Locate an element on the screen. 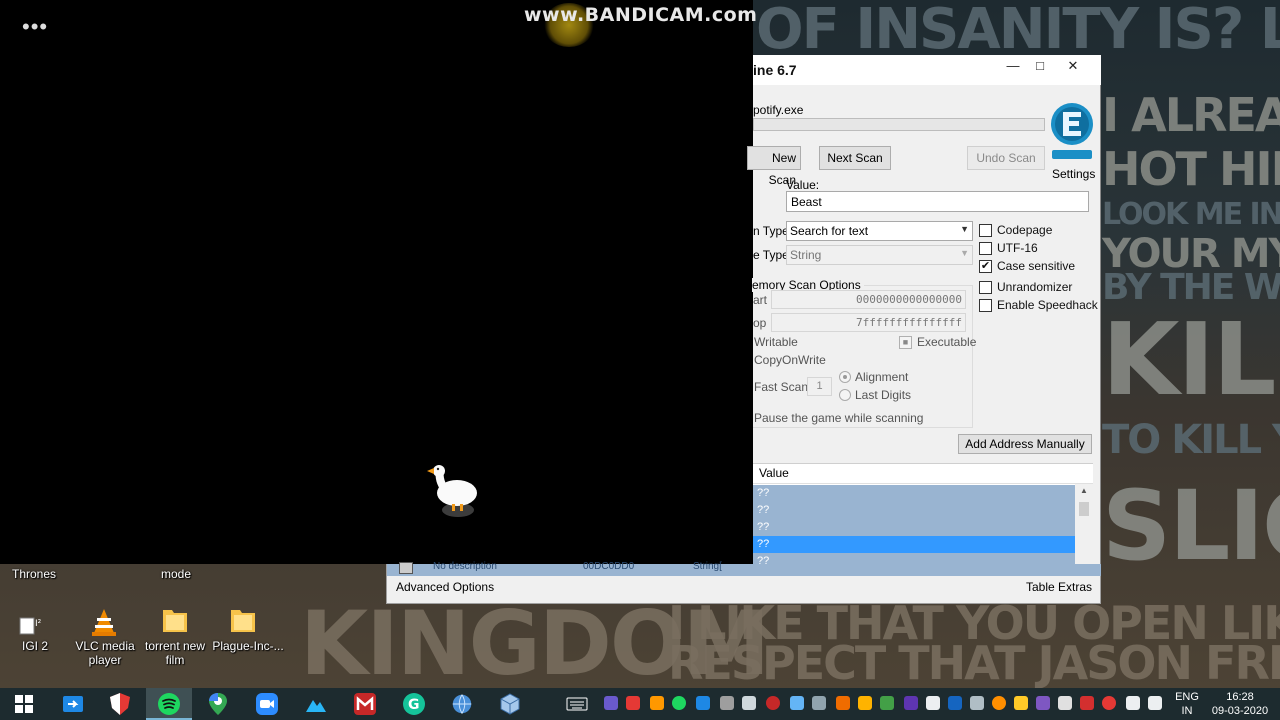  wifi-icon is located at coordinates (1133, 703).